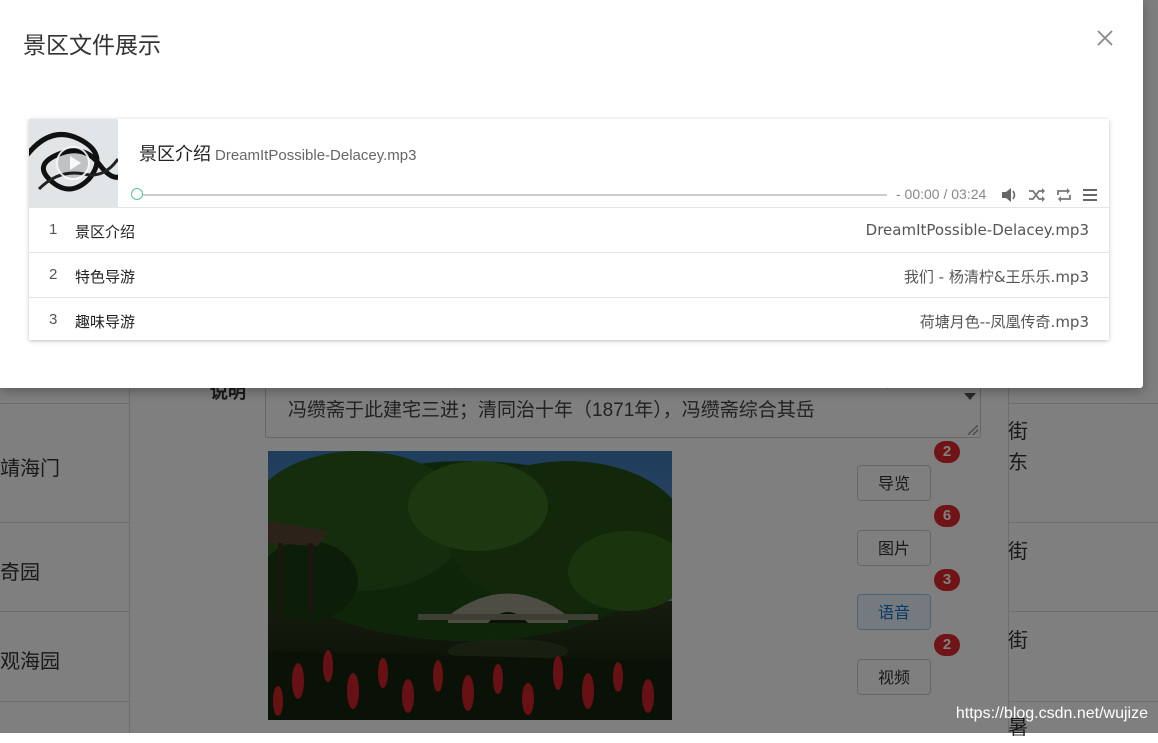 The width and height of the screenshot is (1158, 743). Describe the element at coordinates (1051, 713) in the screenshot. I see `watermark: https://blog.csdn.net/wujize` at that location.